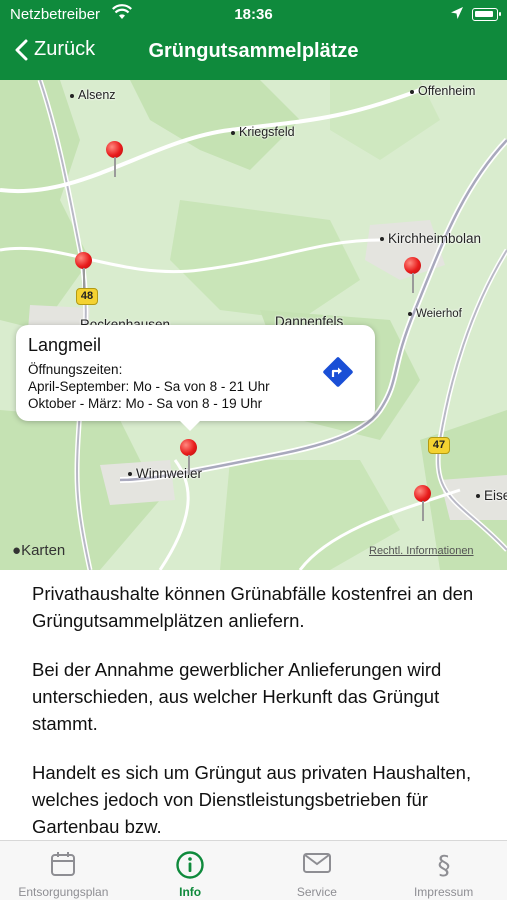  Describe the element at coordinates (145, 403) in the screenshot. I see `callout-hours-winter: Oktober - März: Mo - Sa von 8 - 19 Uhr` at that location.